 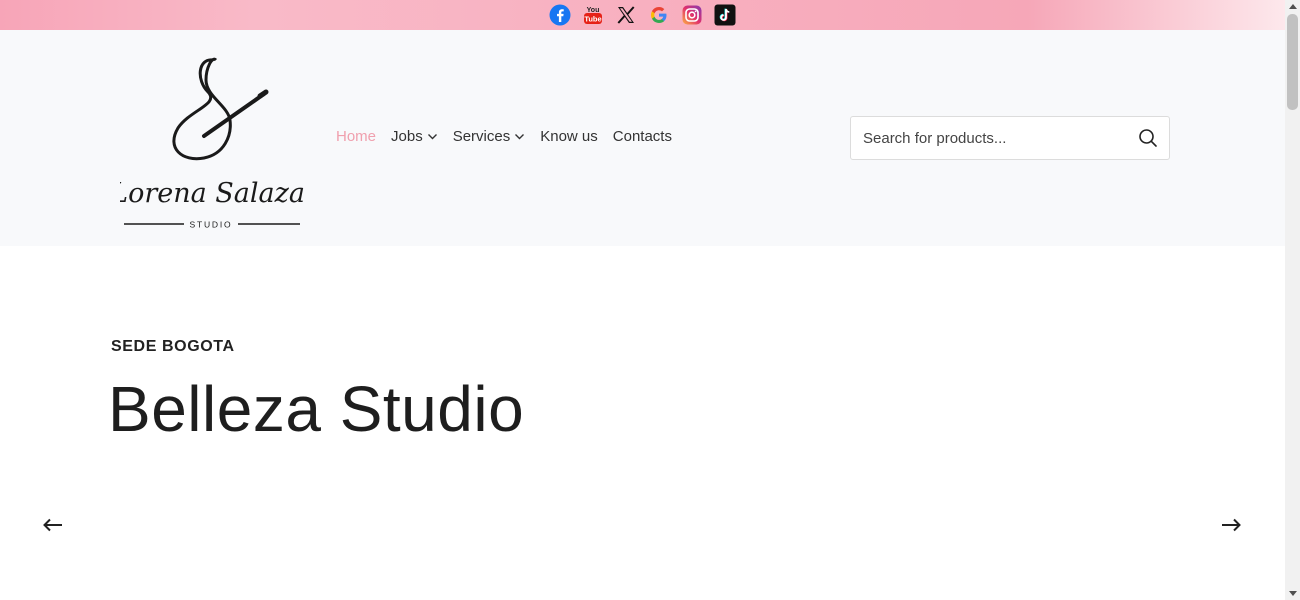 I want to click on tiktok-icon, so click(x=725, y=15).